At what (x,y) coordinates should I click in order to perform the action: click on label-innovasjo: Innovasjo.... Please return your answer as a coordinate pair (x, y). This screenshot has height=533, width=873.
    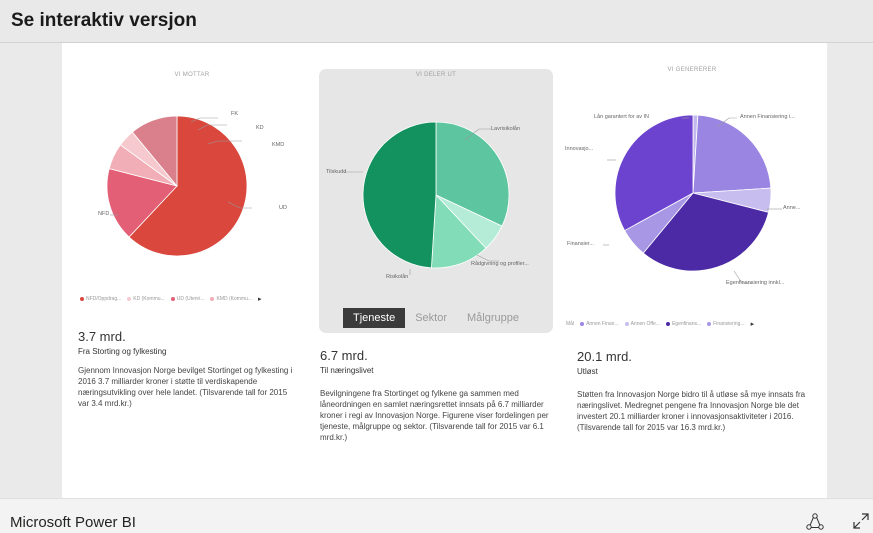
    Looking at the image, I should click on (579, 149).